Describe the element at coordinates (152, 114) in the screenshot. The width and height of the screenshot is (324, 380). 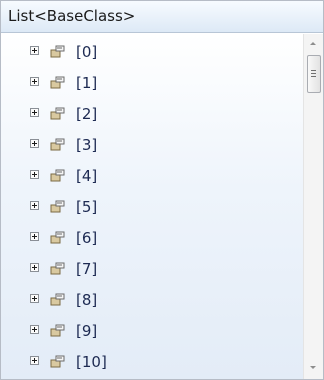
I see `list-item: [2]` at that location.